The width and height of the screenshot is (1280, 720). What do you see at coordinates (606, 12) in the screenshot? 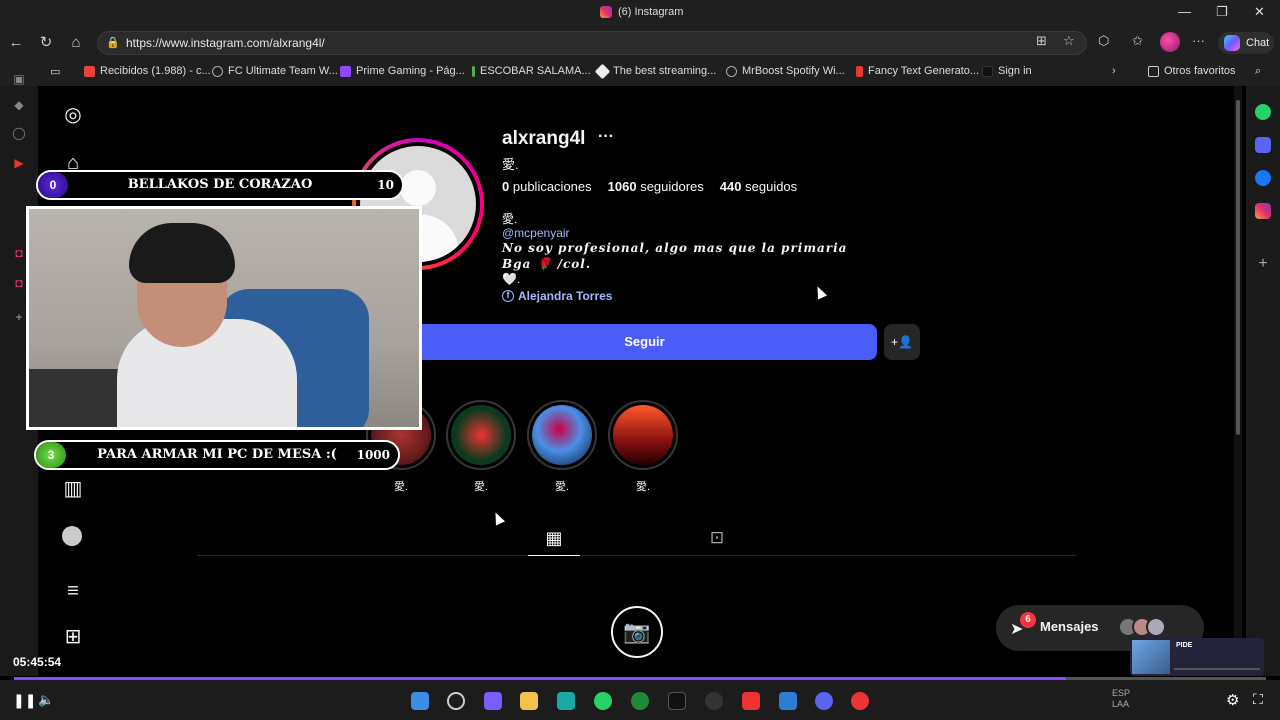
I see `instagram-favicon-icon` at bounding box center [606, 12].